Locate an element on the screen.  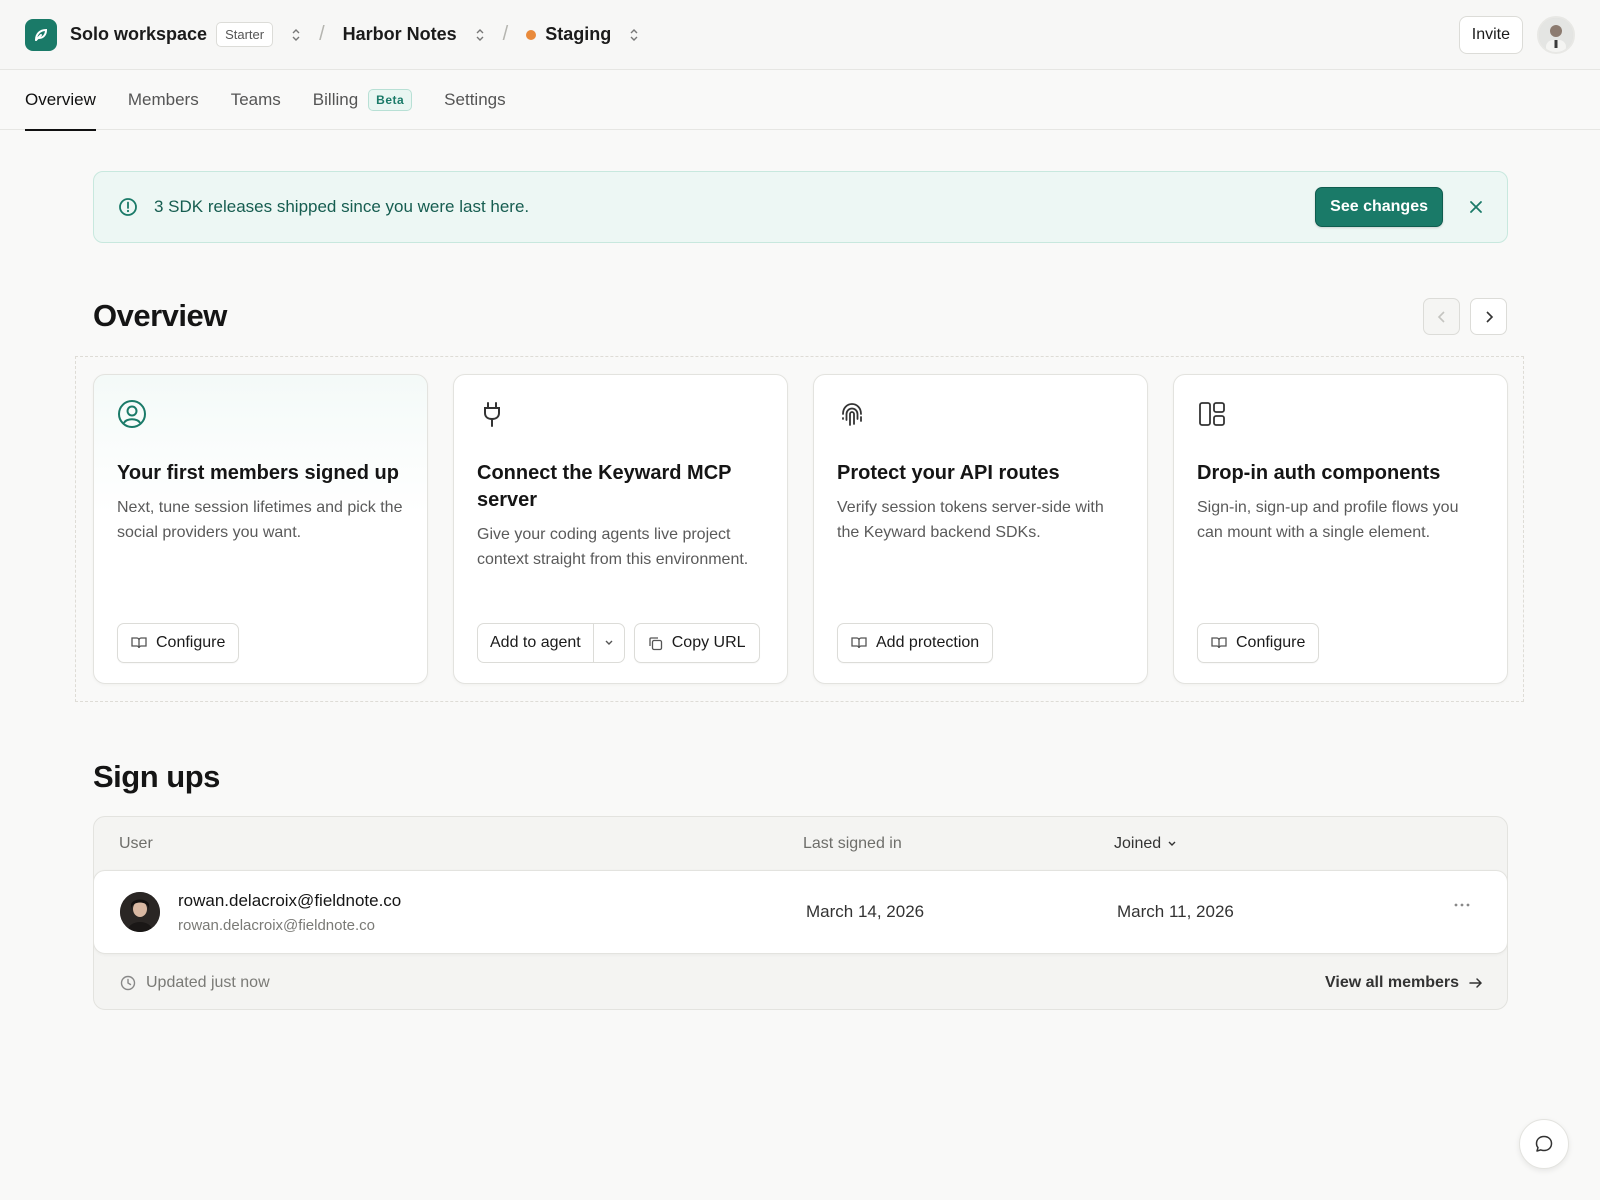
tab-label: Teams is located at coordinates (255, 99).